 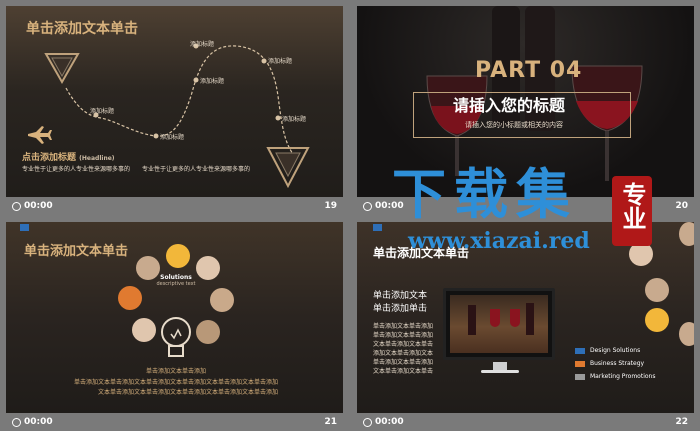 What do you see at coordinates (174, 206) in the screenshot?
I see `footer-19: 00:00 19` at bounding box center [174, 206].